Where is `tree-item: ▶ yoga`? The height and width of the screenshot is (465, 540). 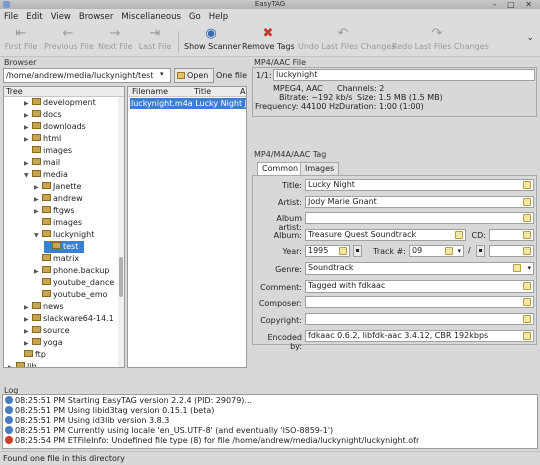 tree-item: ▶ yoga is located at coordinates (43, 343).